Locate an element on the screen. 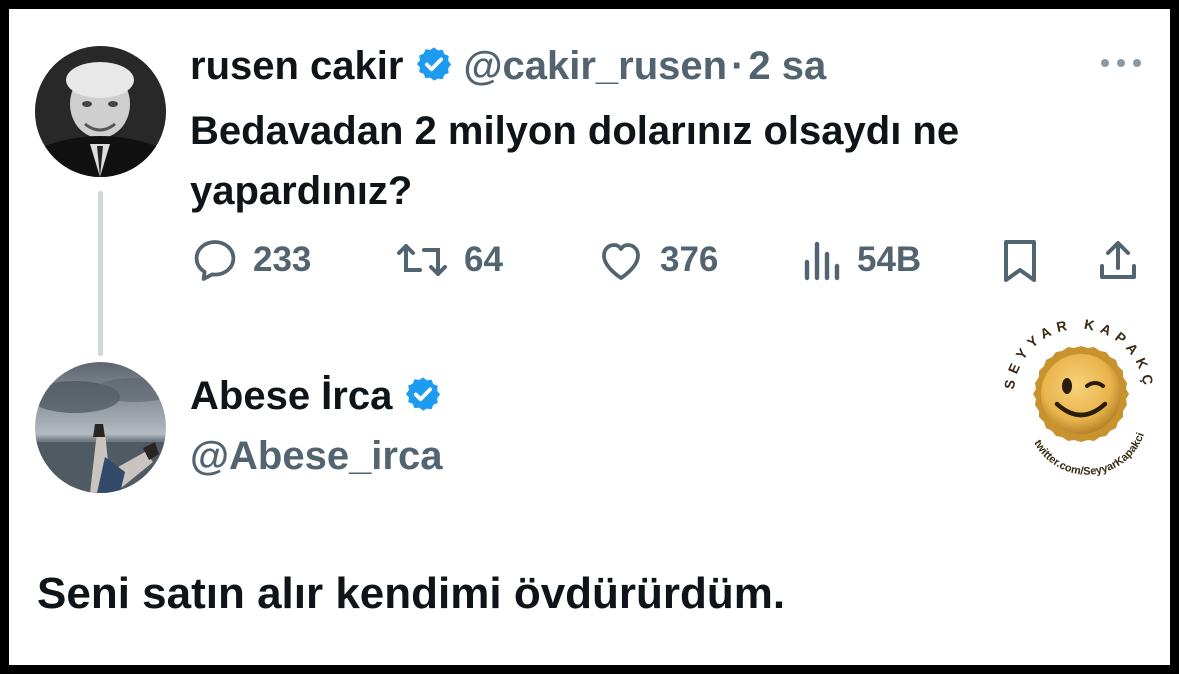  thread-connector-line is located at coordinates (100, 273).